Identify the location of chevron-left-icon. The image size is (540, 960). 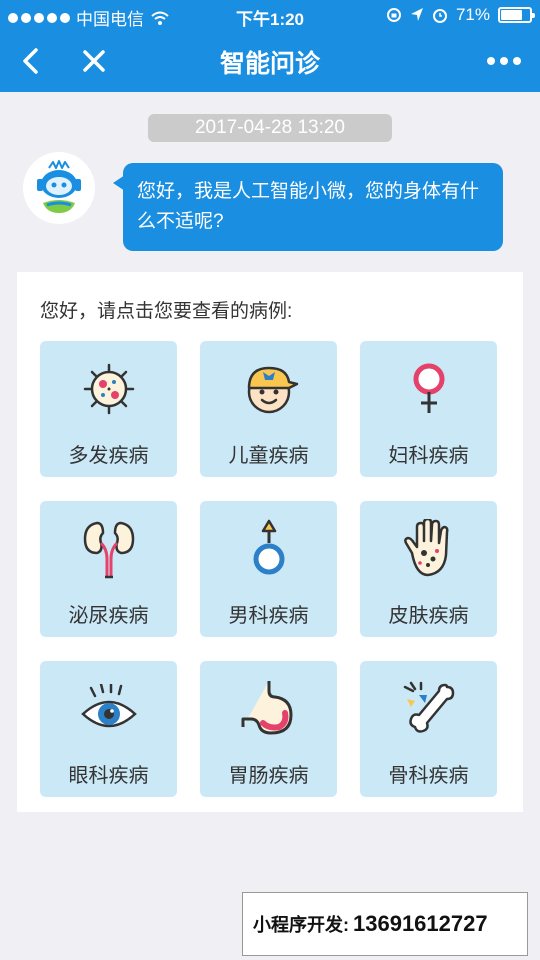
(30, 61).